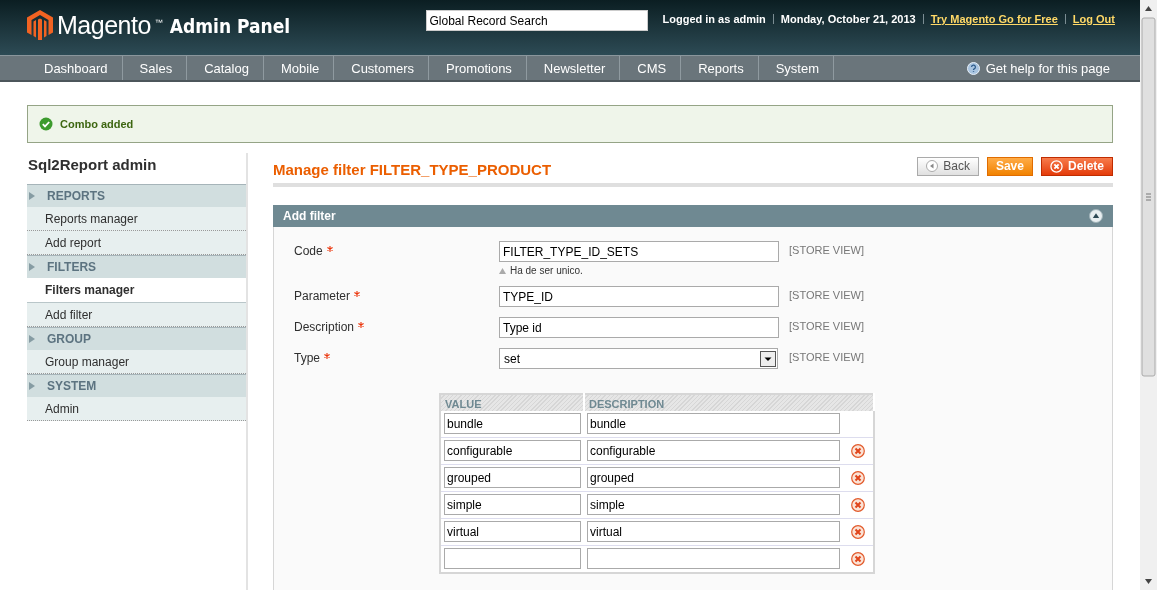 This screenshot has width=1157, height=590. I want to click on page-title: Manage filter FILTER_TYPE_PRODUCT, so click(413, 169).